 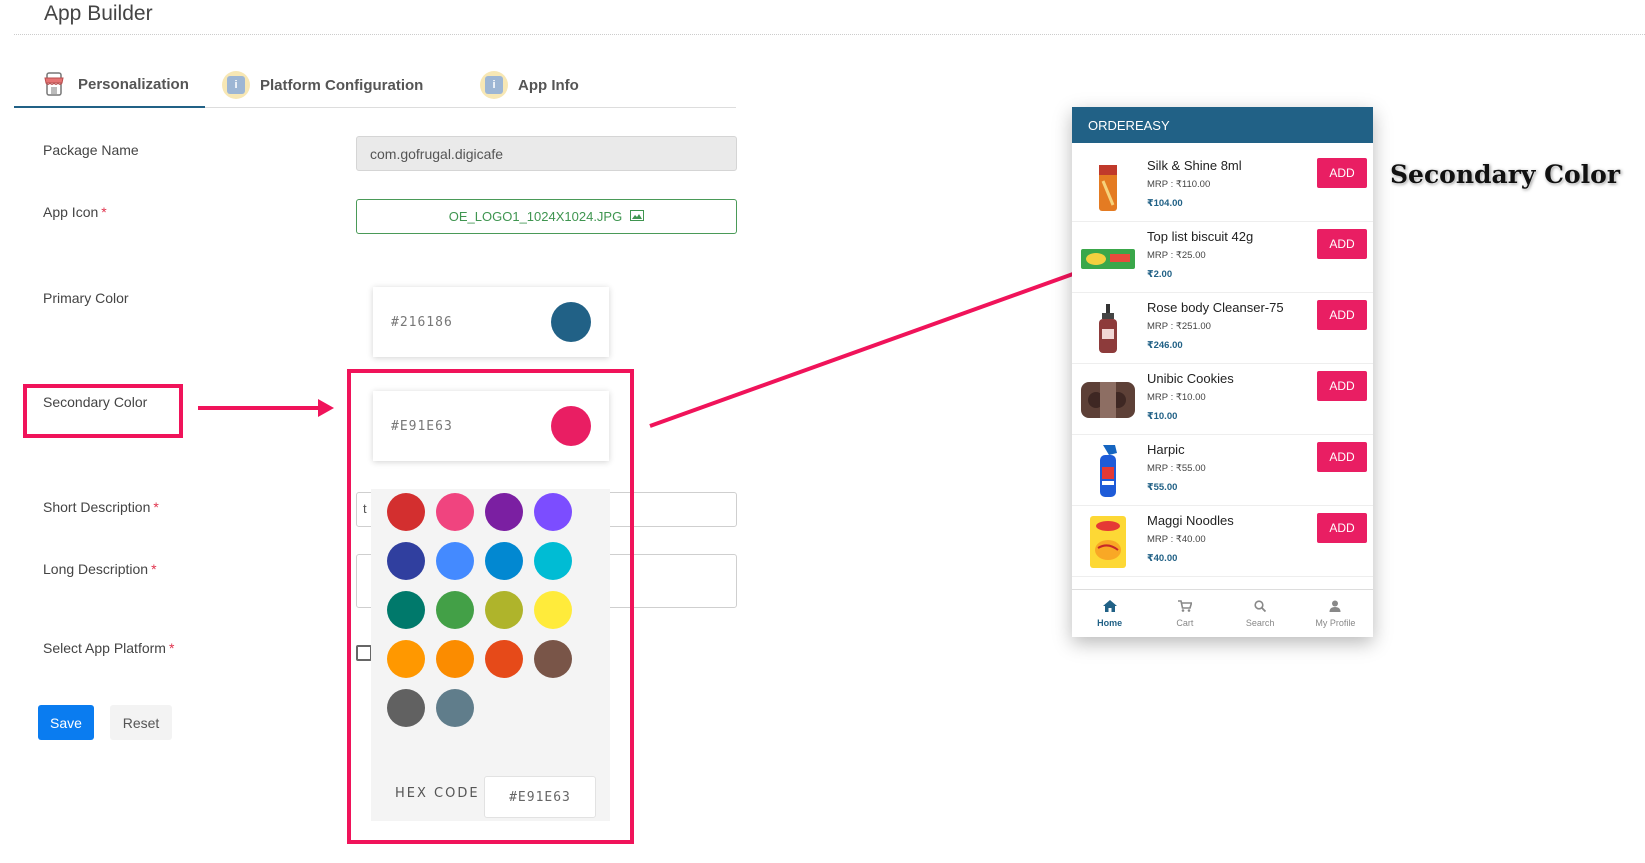 I want to click on nav-my-profile-label: My Profile, so click(x=1335, y=622).